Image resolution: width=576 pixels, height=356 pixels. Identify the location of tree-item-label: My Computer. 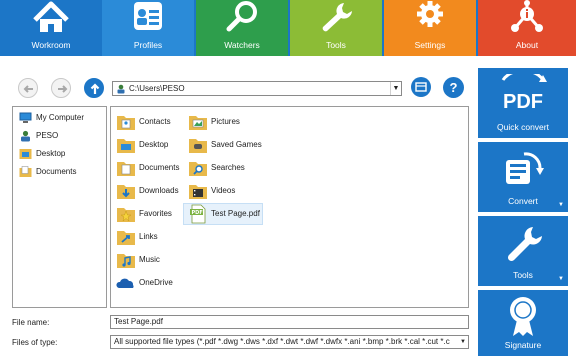
(60, 117).